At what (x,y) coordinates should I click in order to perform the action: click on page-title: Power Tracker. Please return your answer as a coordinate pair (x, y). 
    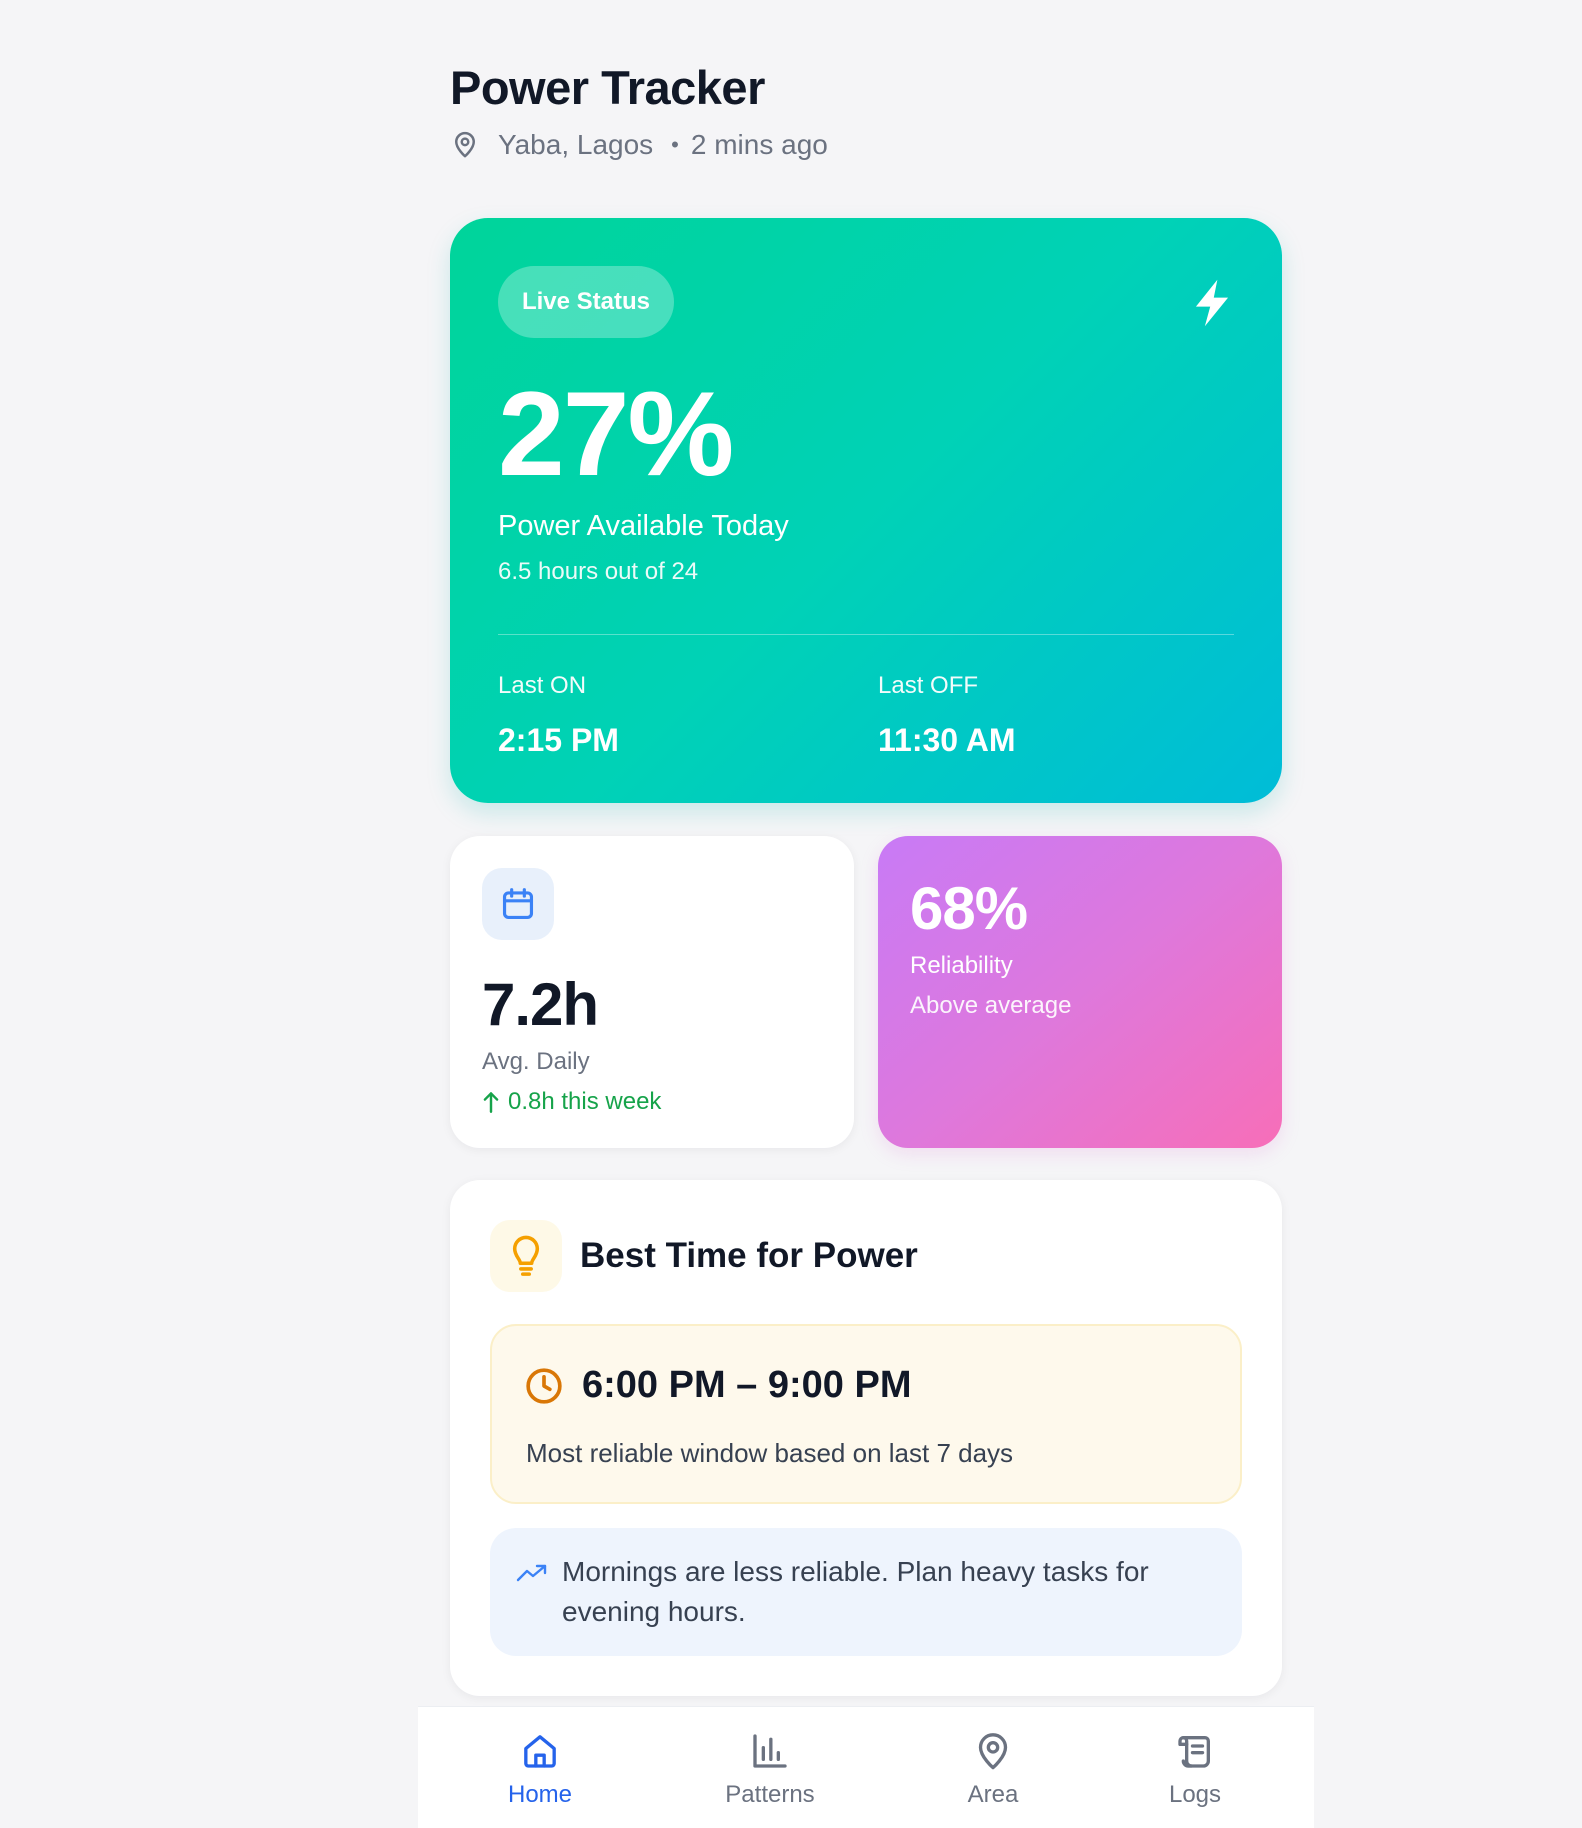
    Looking at the image, I should click on (607, 87).